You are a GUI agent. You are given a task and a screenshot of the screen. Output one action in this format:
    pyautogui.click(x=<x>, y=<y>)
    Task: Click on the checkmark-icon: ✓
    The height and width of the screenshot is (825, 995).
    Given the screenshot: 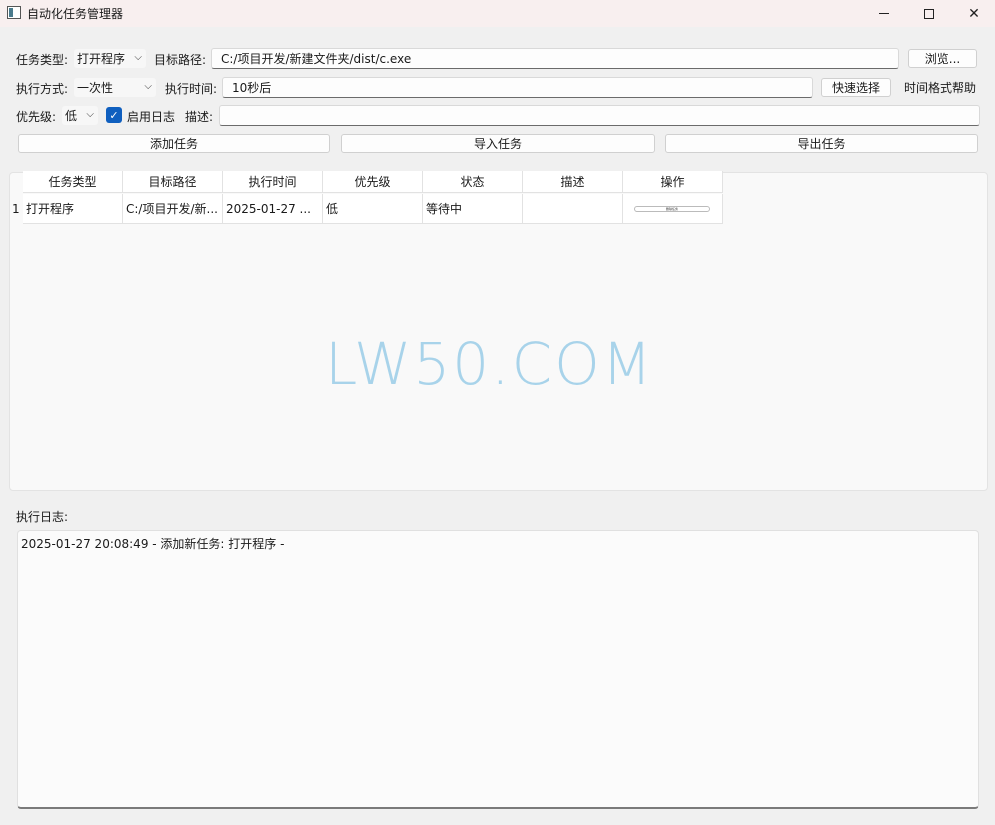 What is the action you would take?
    pyautogui.click(x=114, y=115)
    